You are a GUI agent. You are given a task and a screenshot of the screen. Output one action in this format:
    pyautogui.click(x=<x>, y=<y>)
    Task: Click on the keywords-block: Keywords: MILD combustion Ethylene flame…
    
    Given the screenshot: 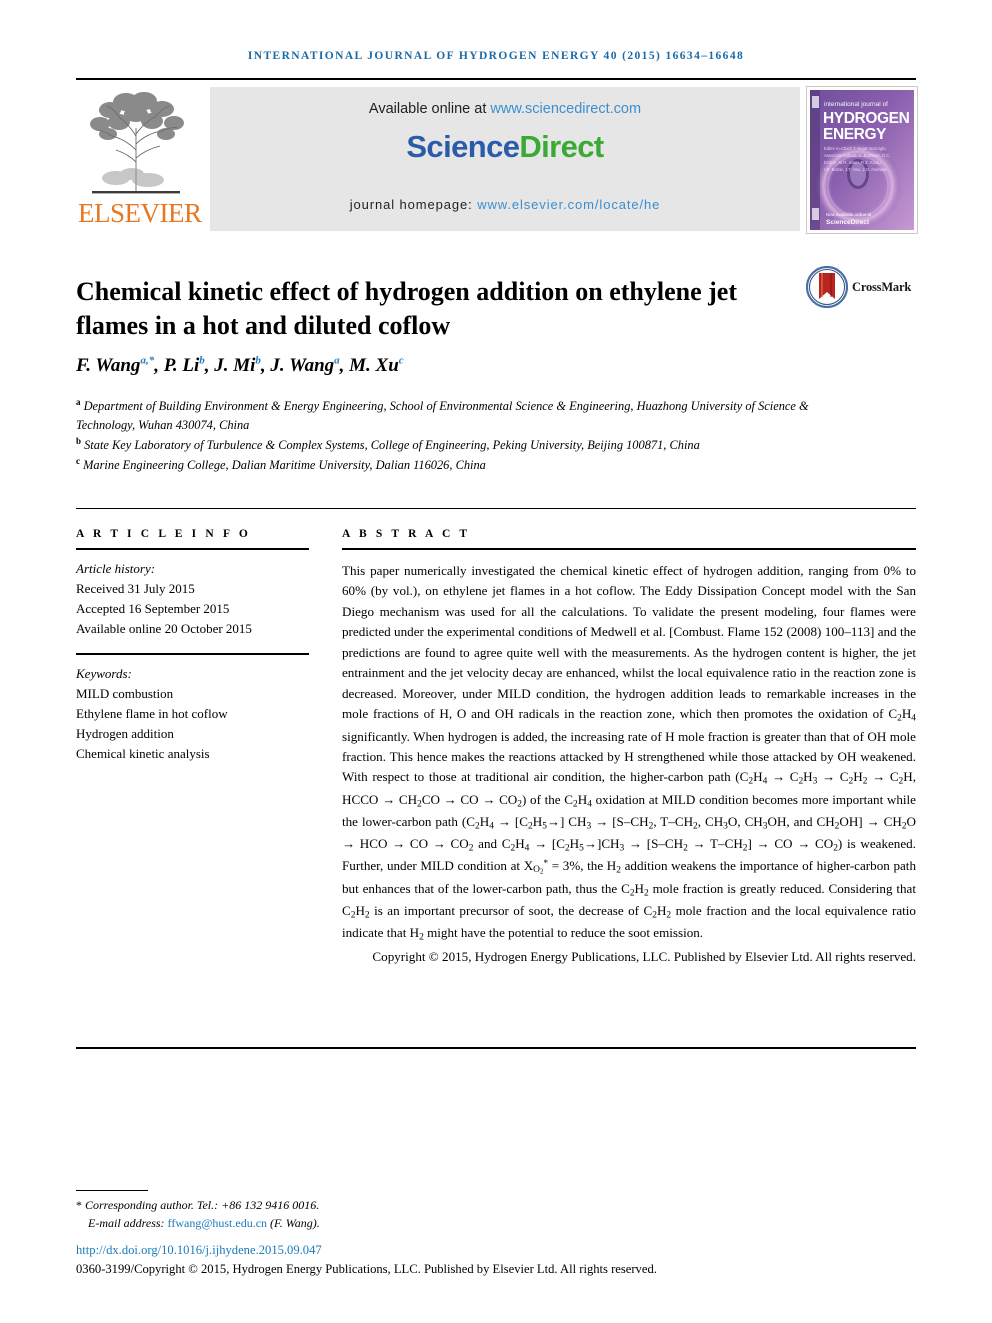 What is the action you would take?
    pyautogui.click(x=192, y=714)
    